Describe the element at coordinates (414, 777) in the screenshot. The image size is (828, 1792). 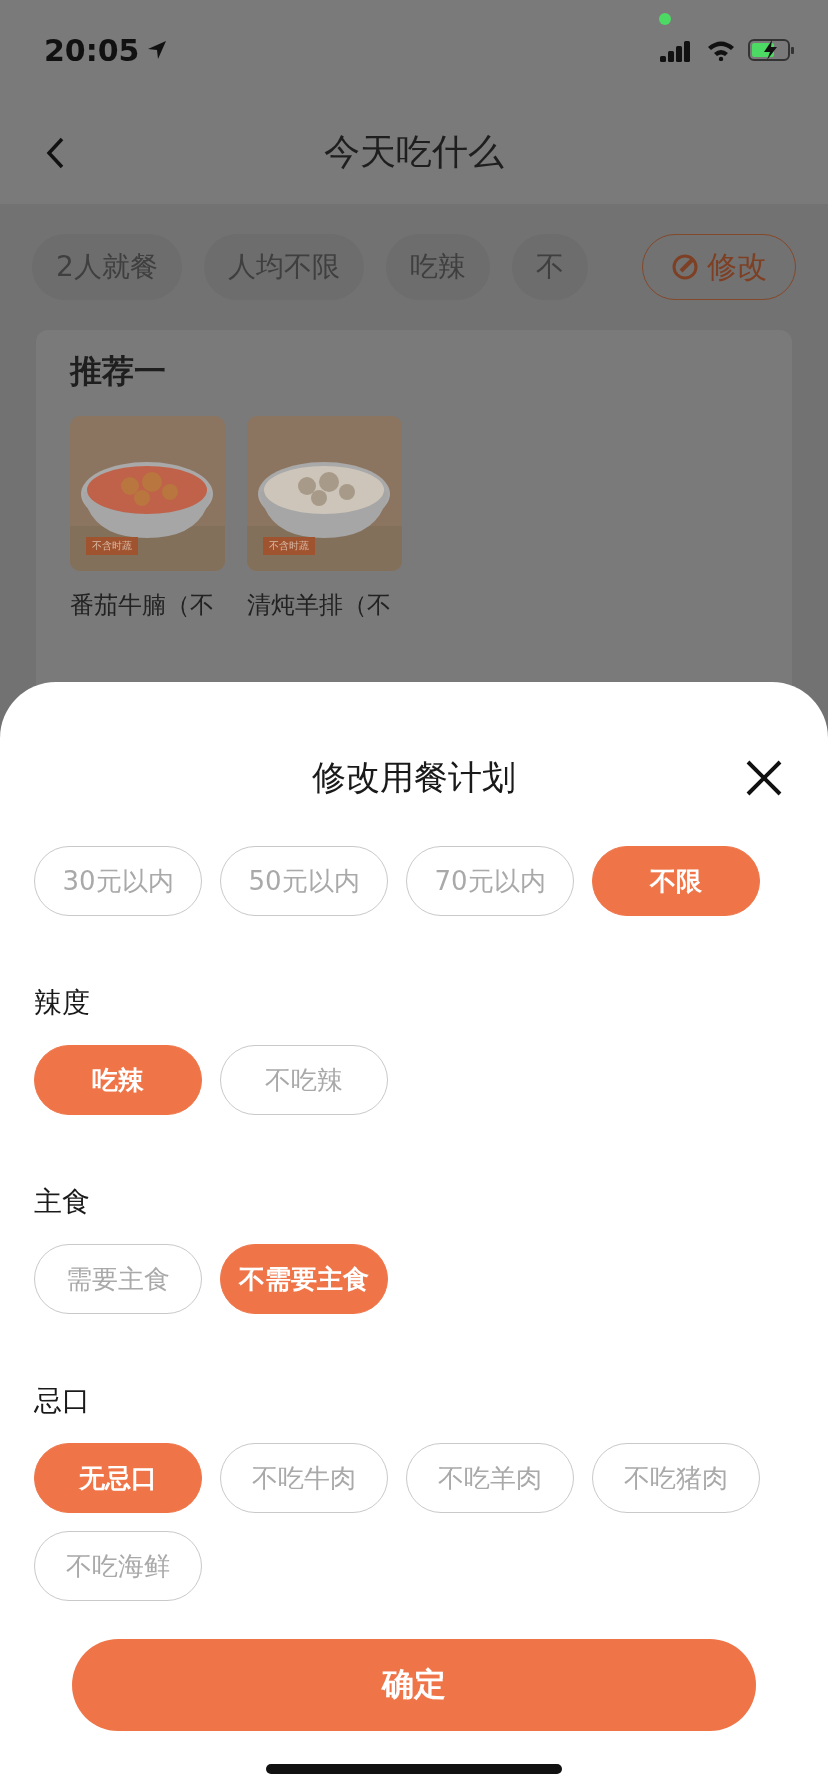
I see `sheet-title: 修改用餐计划` at that location.